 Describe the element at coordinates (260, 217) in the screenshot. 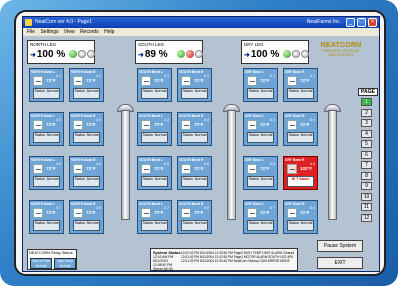

I see `bowl-tile: DRY Bowl L # 7 72°F Status: Normal` at that location.